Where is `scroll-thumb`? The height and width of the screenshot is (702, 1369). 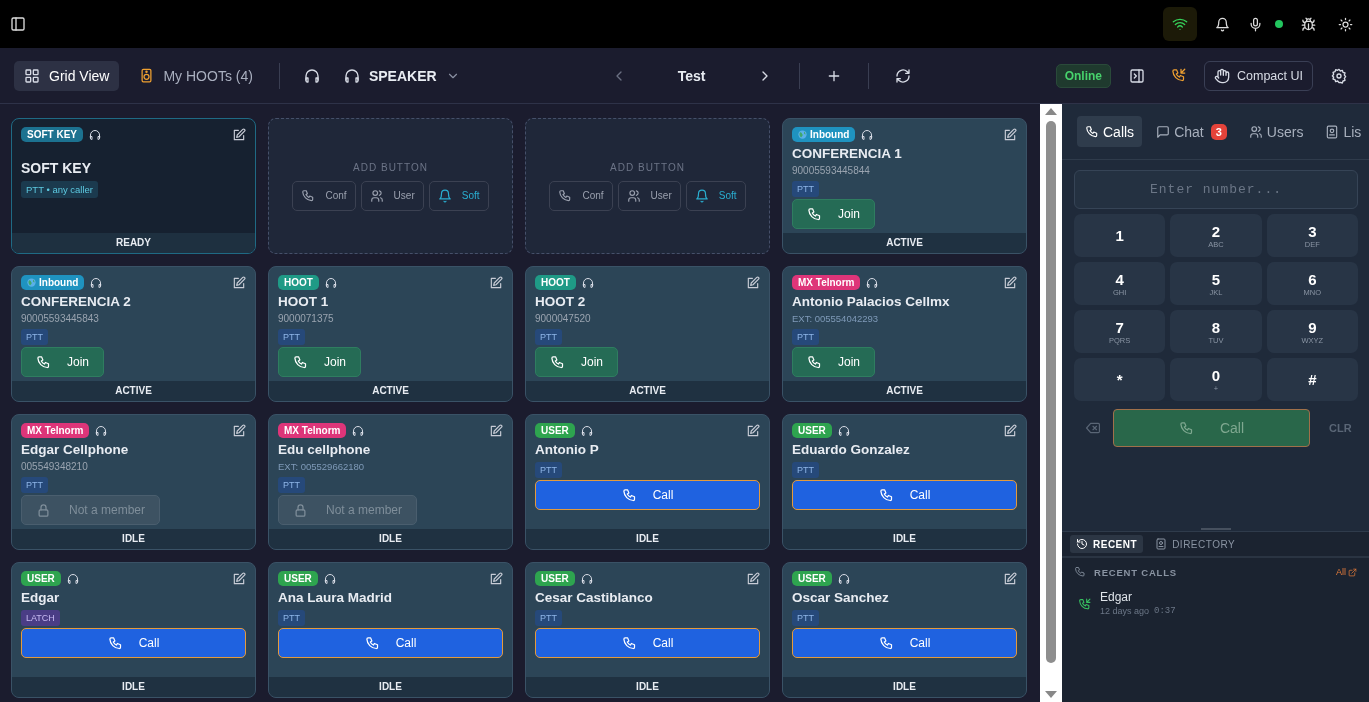 scroll-thumb is located at coordinates (1051, 392).